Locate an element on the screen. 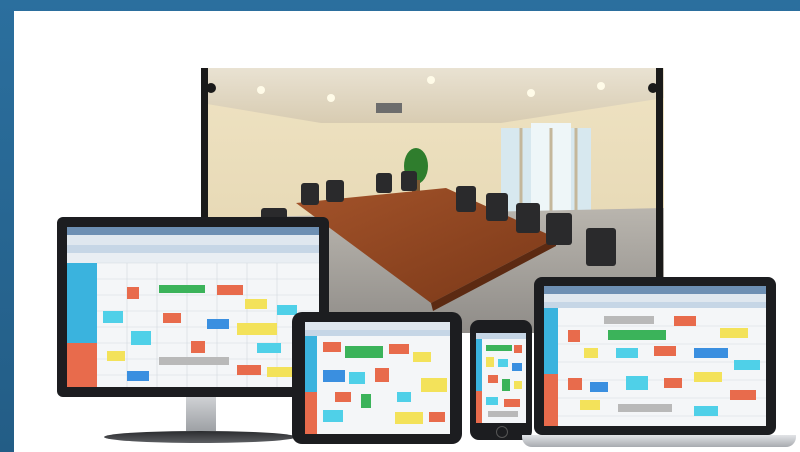 This screenshot has height=452, width=800. monitor-base is located at coordinates (200, 437).